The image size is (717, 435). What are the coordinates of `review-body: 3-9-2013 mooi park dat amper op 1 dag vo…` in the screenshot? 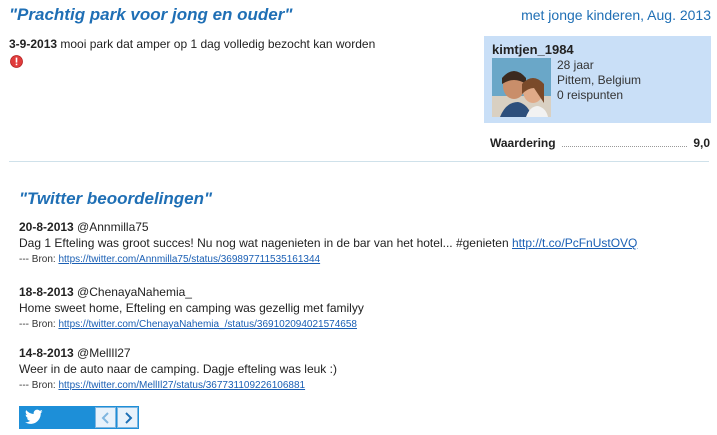 It's located at (229, 44).